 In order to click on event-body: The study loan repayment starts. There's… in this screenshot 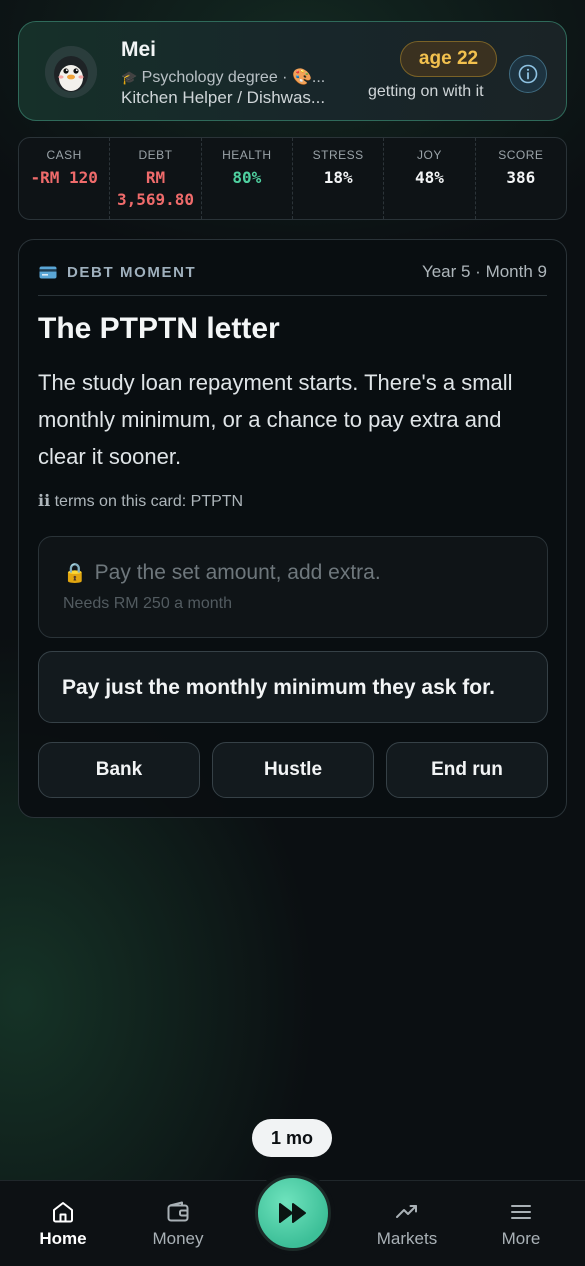, I will do `click(275, 419)`.